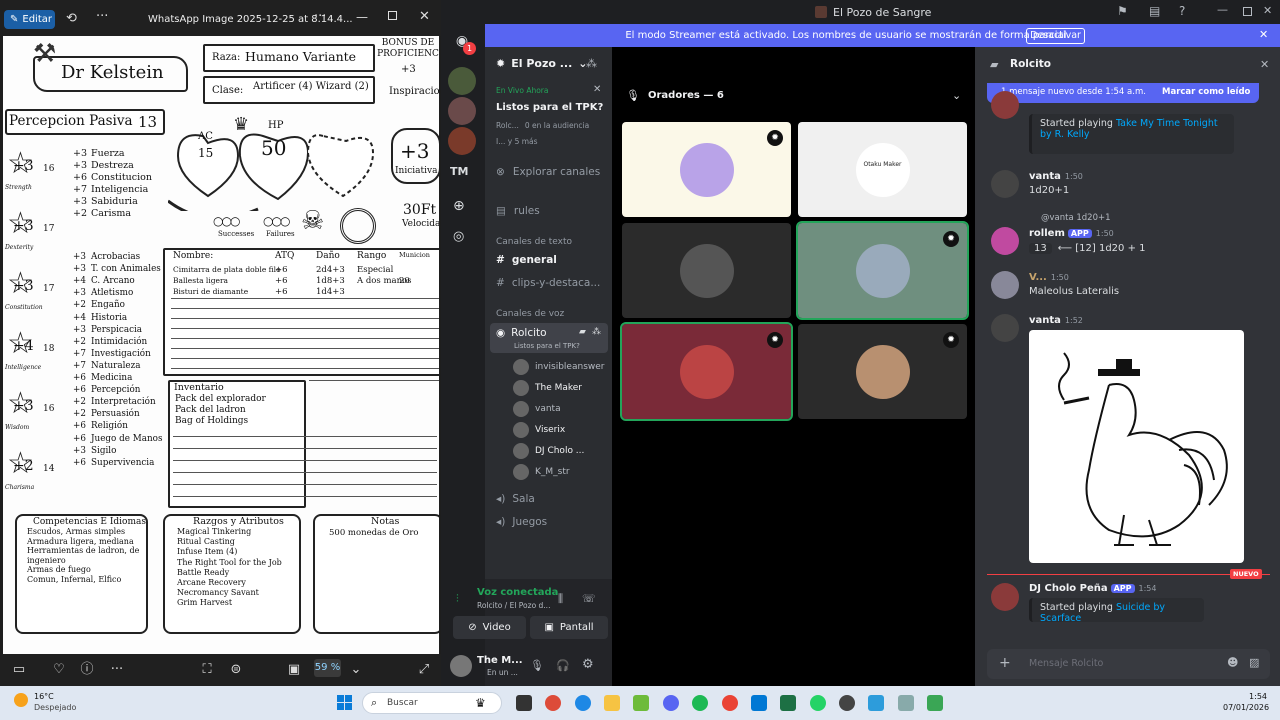 Image resolution: width=1280 pixels, height=720 pixels. What do you see at coordinates (1122, 11) in the screenshot?
I see `flag-icon: ⚑` at bounding box center [1122, 11].